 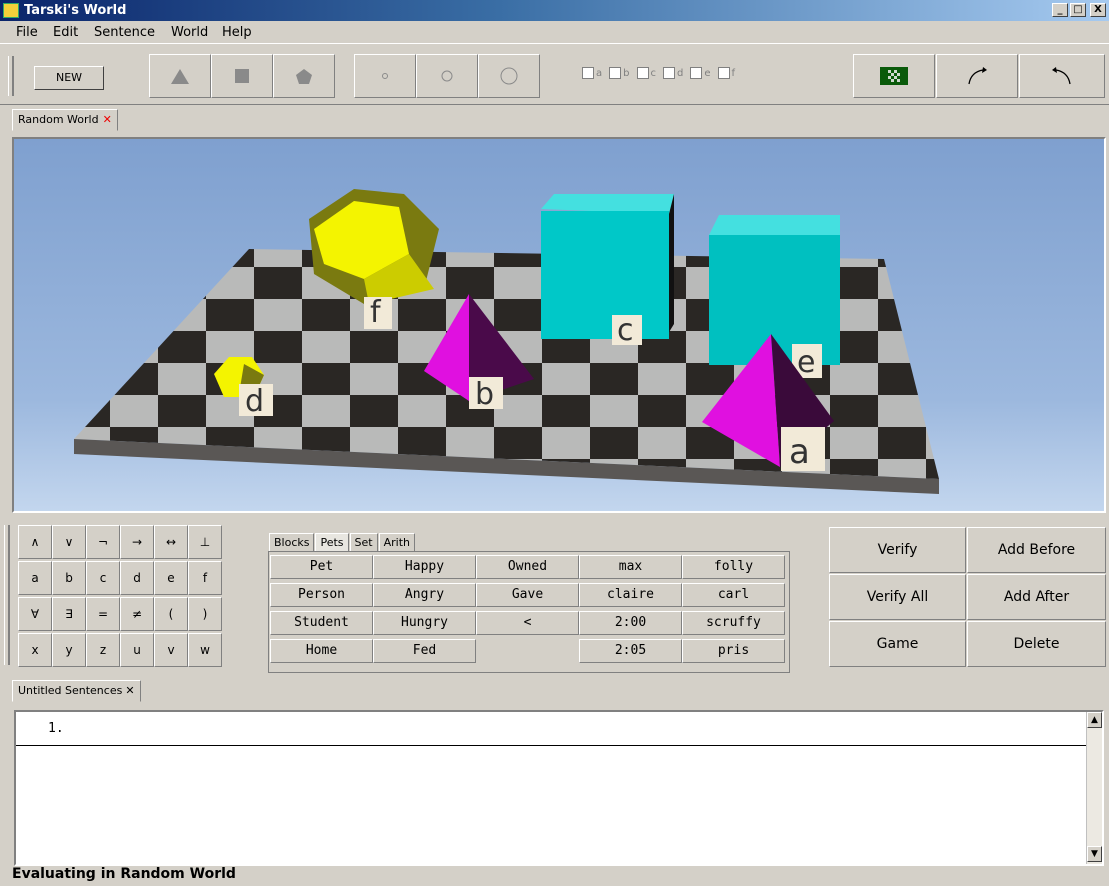 What do you see at coordinates (897, 597) in the screenshot?
I see `verify-all-button: Verify All` at bounding box center [897, 597].